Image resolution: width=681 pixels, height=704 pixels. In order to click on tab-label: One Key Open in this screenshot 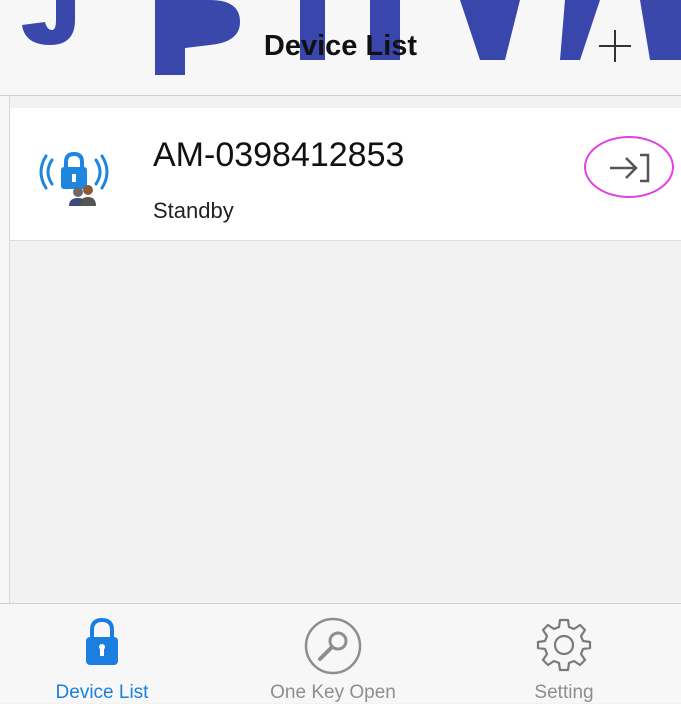, I will do `click(333, 692)`.